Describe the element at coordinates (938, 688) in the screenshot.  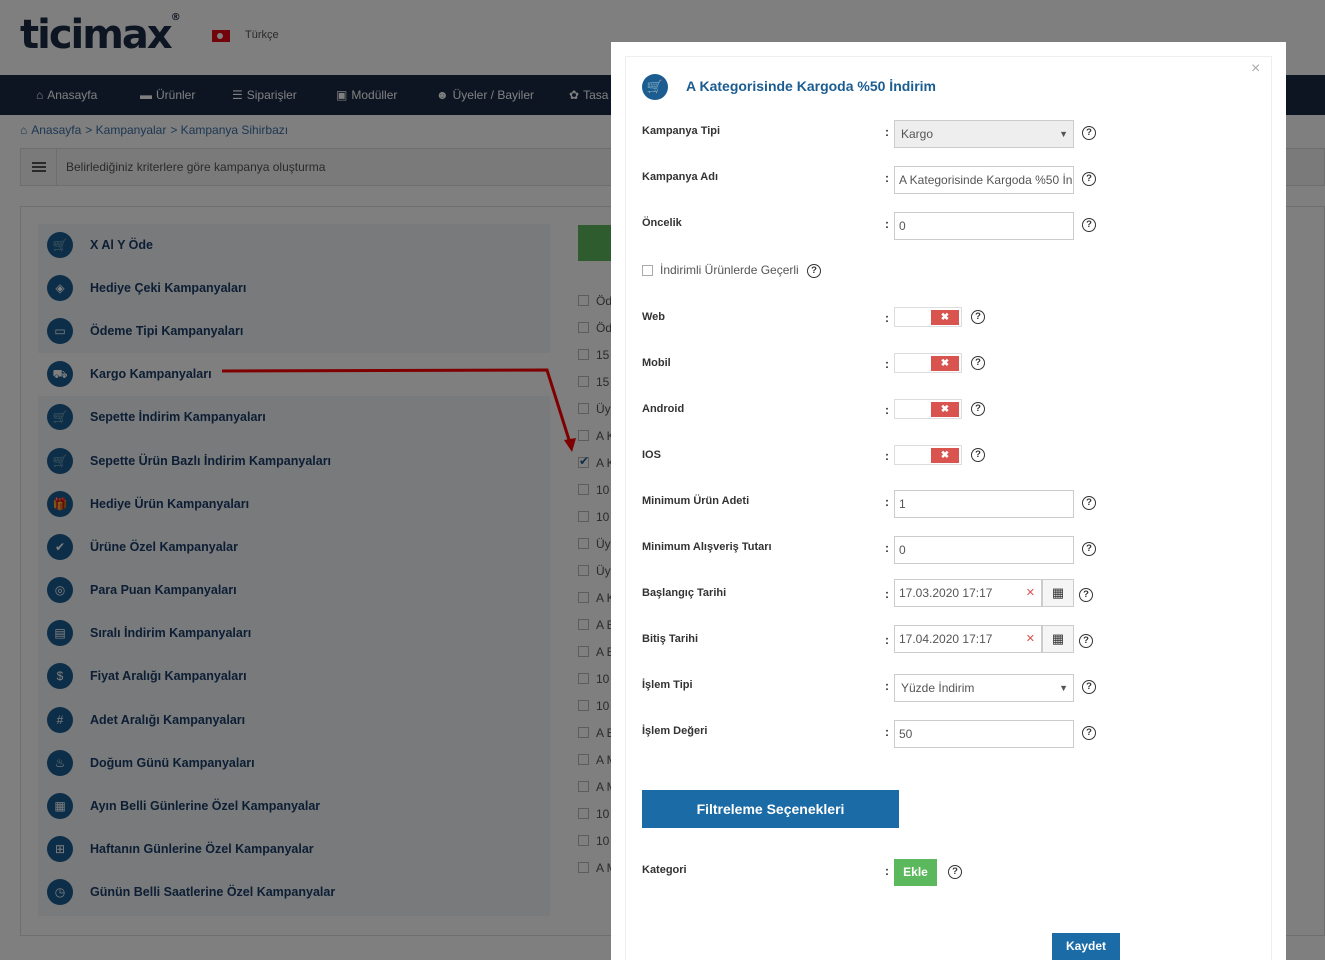
I see `select-value: Yüzde İndirim` at that location.